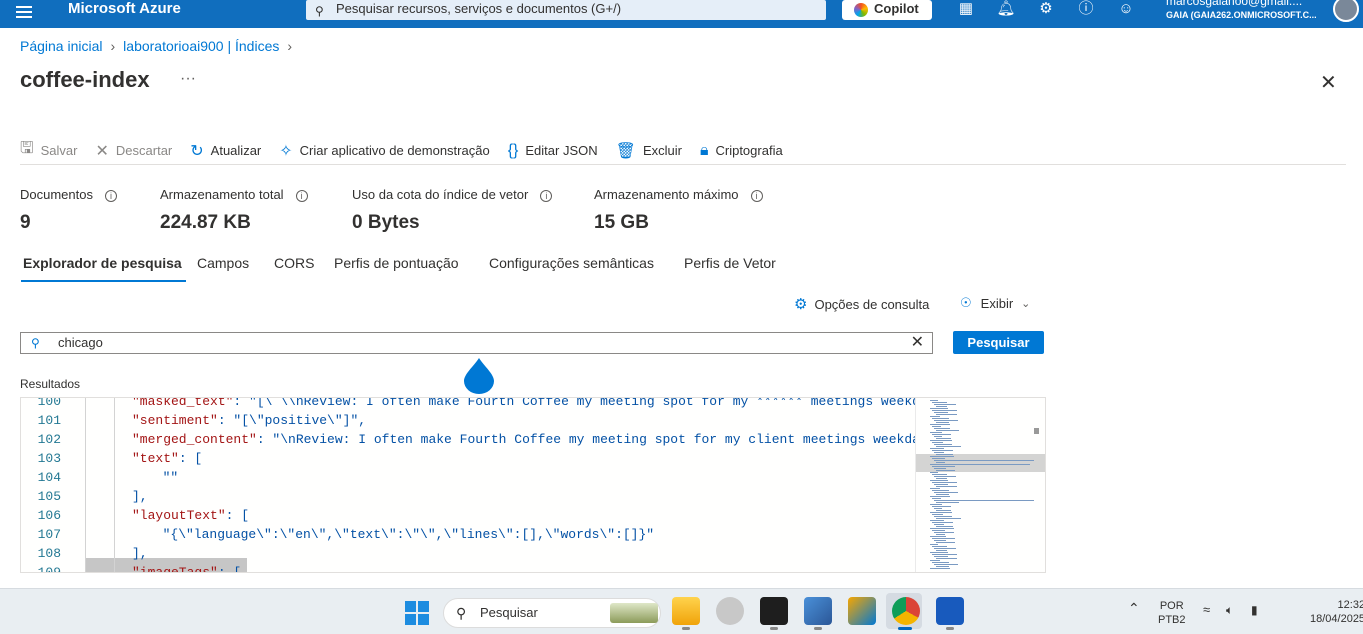  I want to click on encryption-button: 🔒︎ Criptografia, so click(741, 150).